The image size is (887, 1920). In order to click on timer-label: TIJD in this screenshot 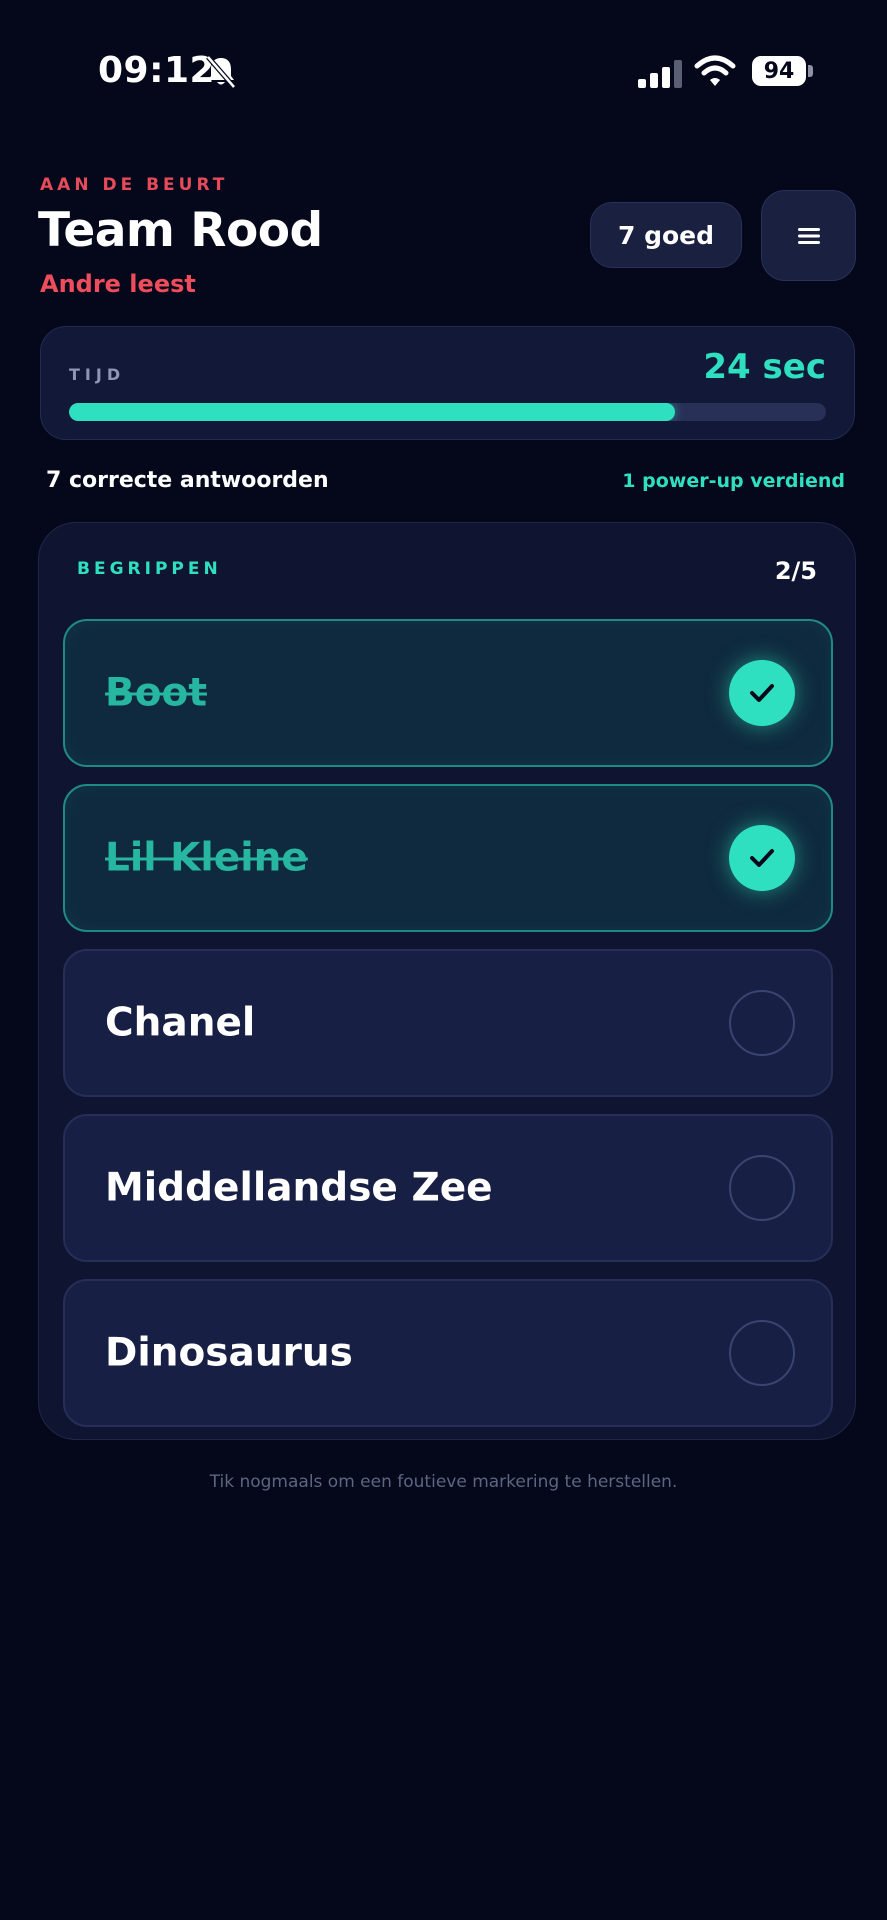, I will do `click(97, 374)`.